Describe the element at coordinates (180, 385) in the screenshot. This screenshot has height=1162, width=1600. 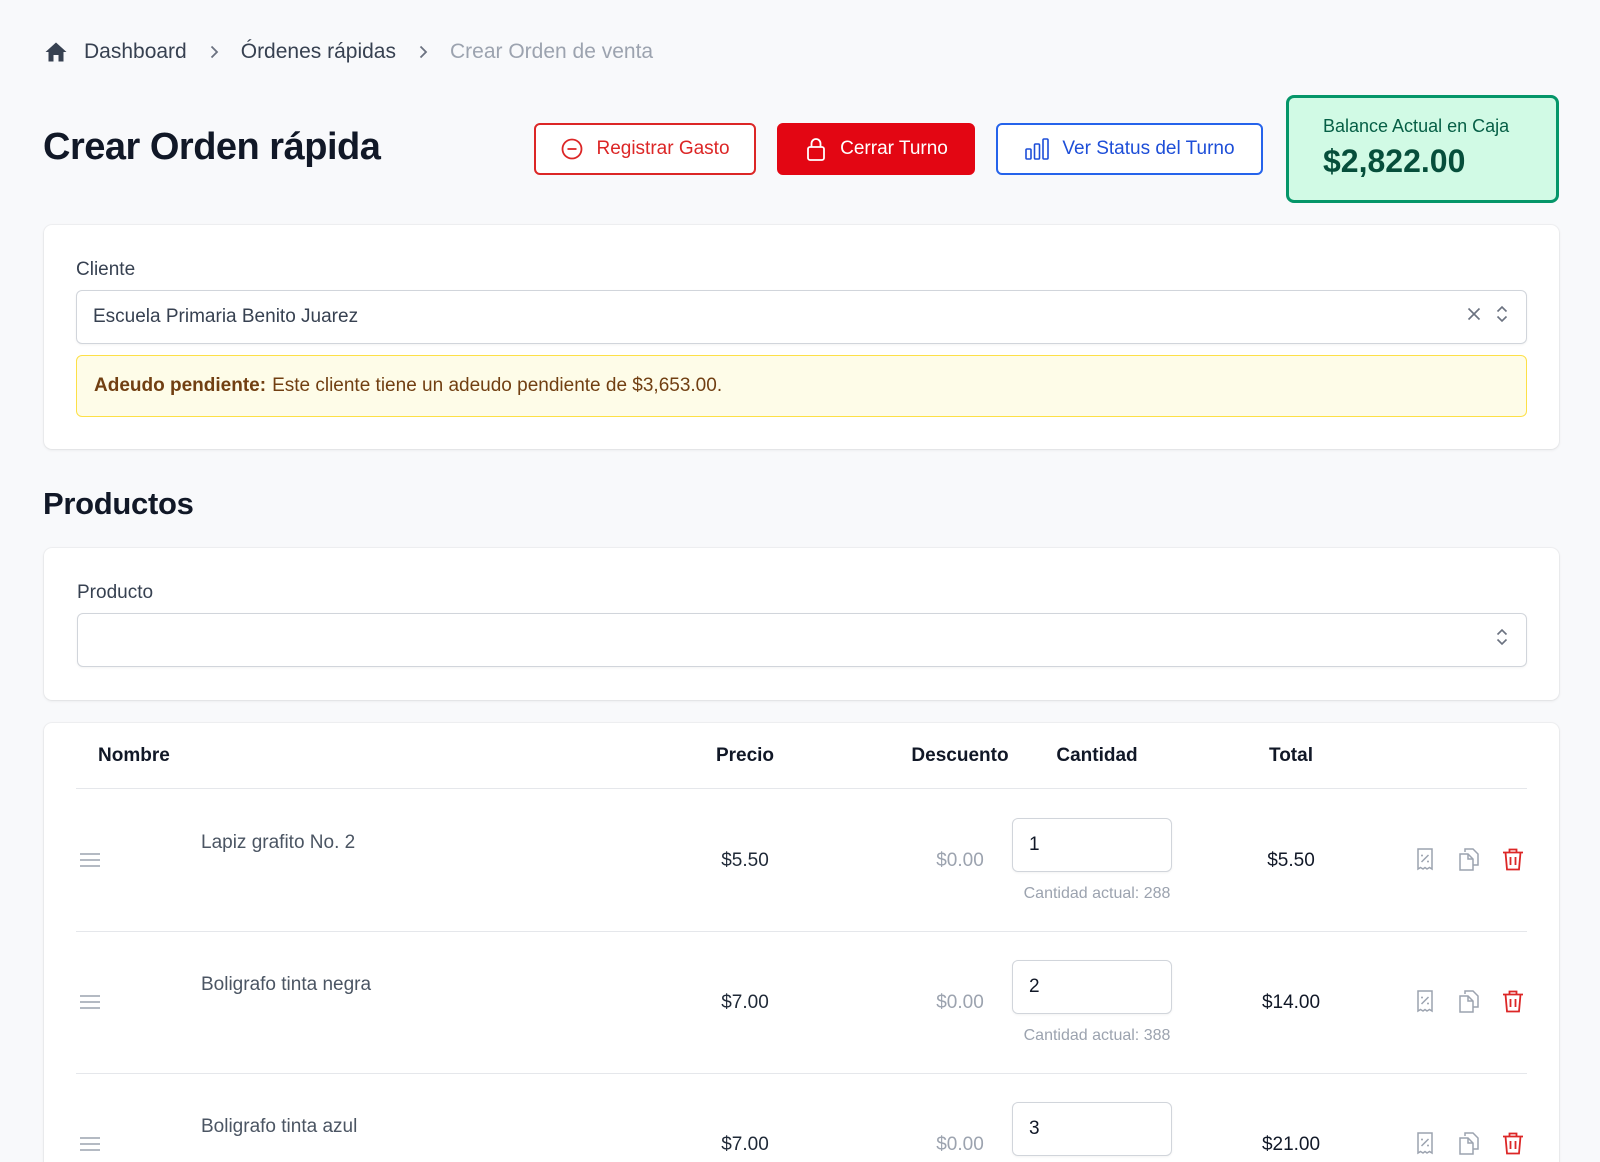
I see `adeudo-alert-title: Adeudo pendiente:` at that location.